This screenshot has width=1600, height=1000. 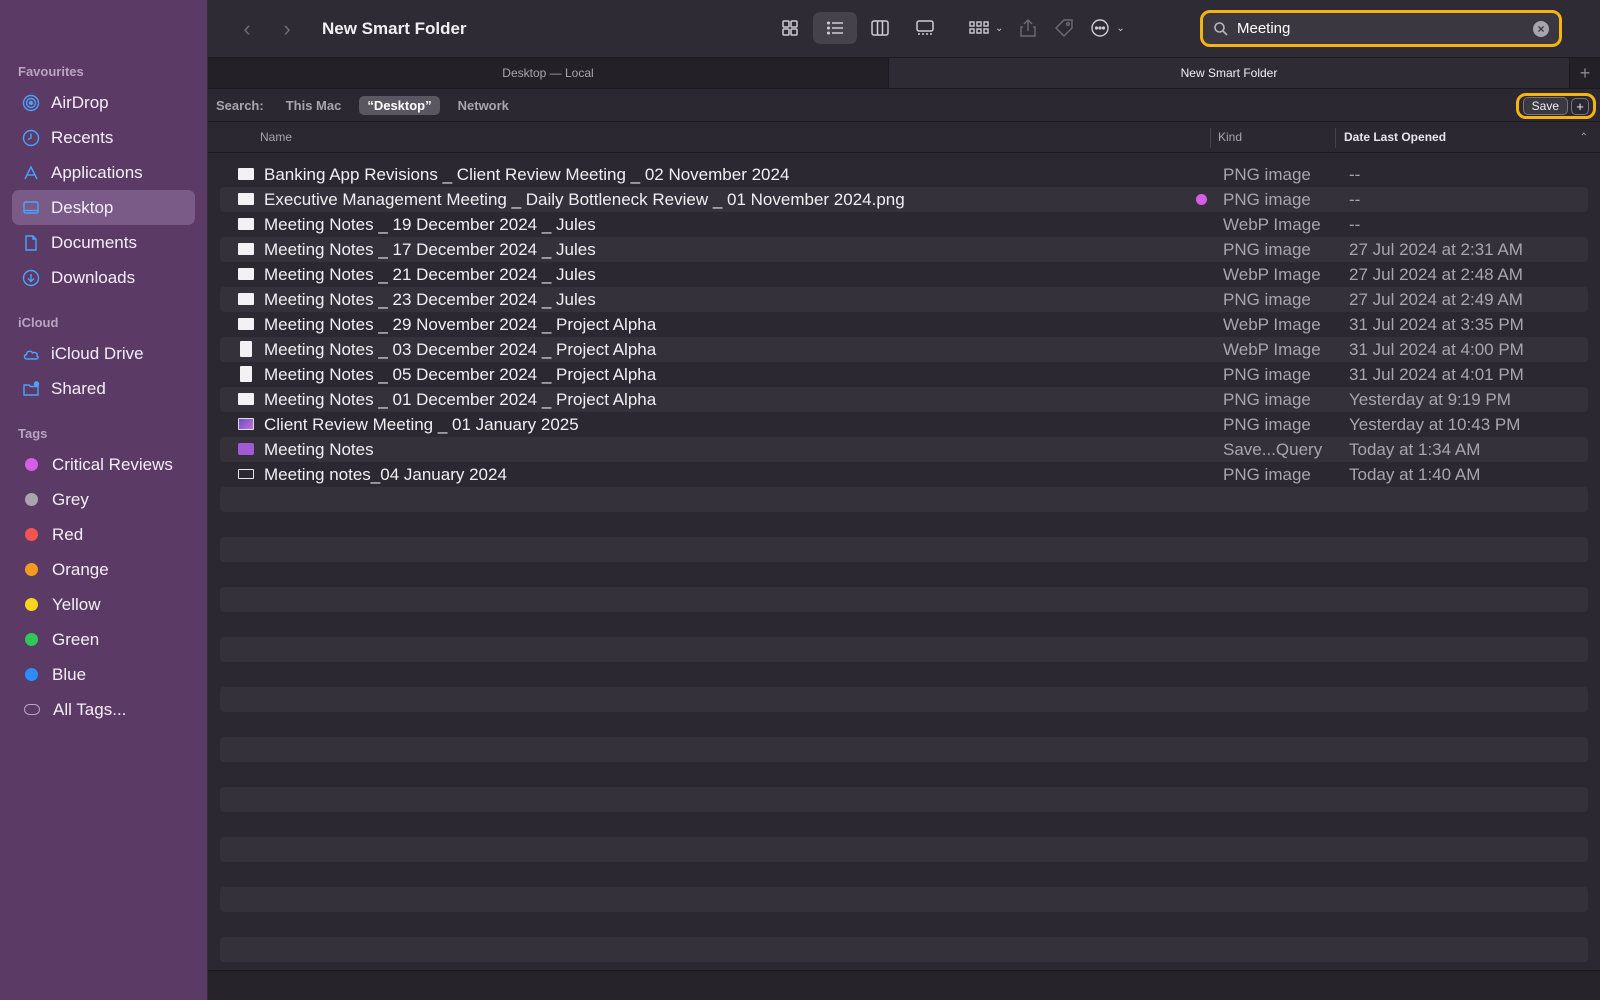 I want to click on new-tab-button: +, so click(x=1585, y=73).